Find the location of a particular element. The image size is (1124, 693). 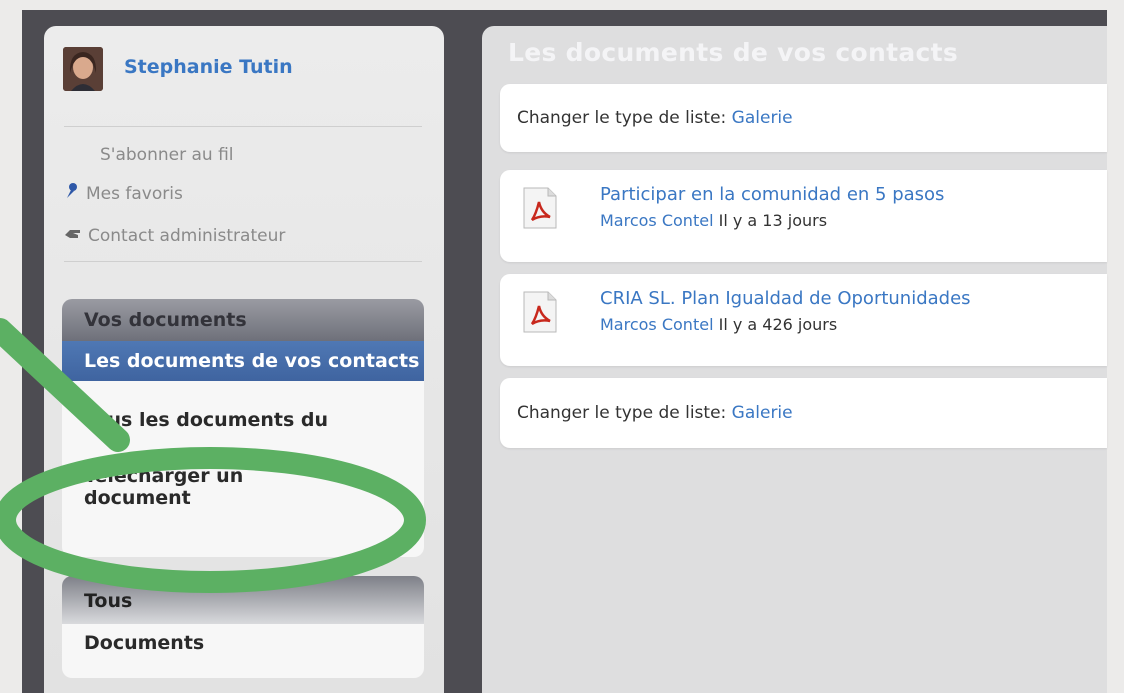

user-name-link: Stephanie Tutin is located at coordinates (208, 67).